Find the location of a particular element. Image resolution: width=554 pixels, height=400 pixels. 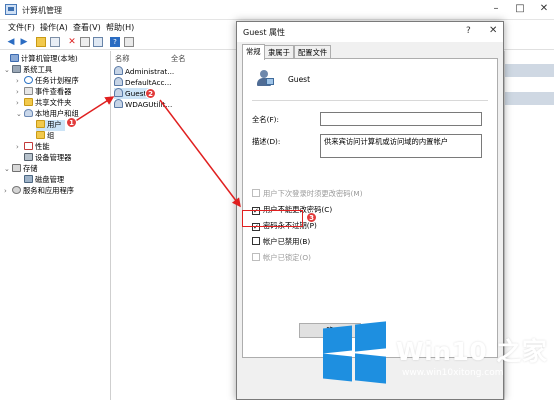

tab-member-of: 隶属于 is located at coordinates (279, 52).